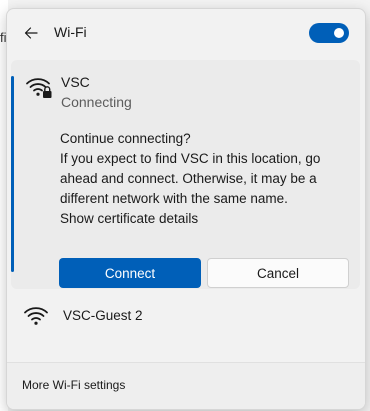  I want to click on wifi-flyout-footer: More Wi-Fi settings, so click(186, 385).